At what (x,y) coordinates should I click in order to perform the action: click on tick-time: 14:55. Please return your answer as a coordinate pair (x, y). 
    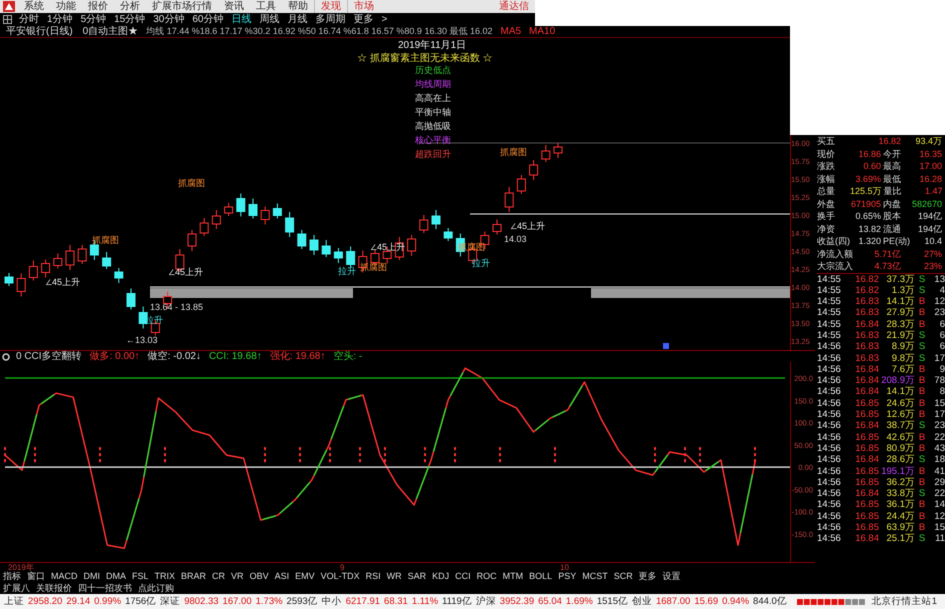
    Looking at the image, I should click on (829, 279).